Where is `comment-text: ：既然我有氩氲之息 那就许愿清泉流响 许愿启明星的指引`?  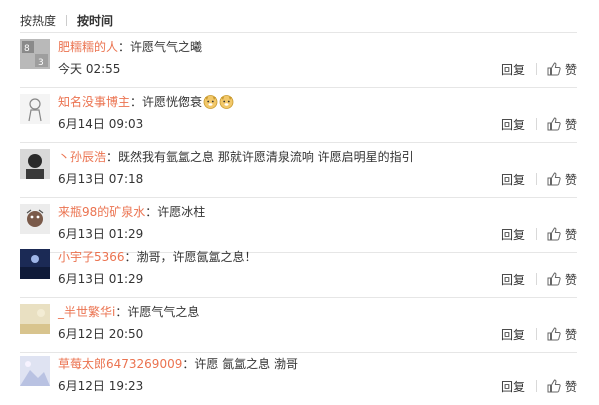 comment-text: ：既然我有氩氲之息 那就许愿清泉流响 许愿启明星的指引 is located at coordinates (260, 157).